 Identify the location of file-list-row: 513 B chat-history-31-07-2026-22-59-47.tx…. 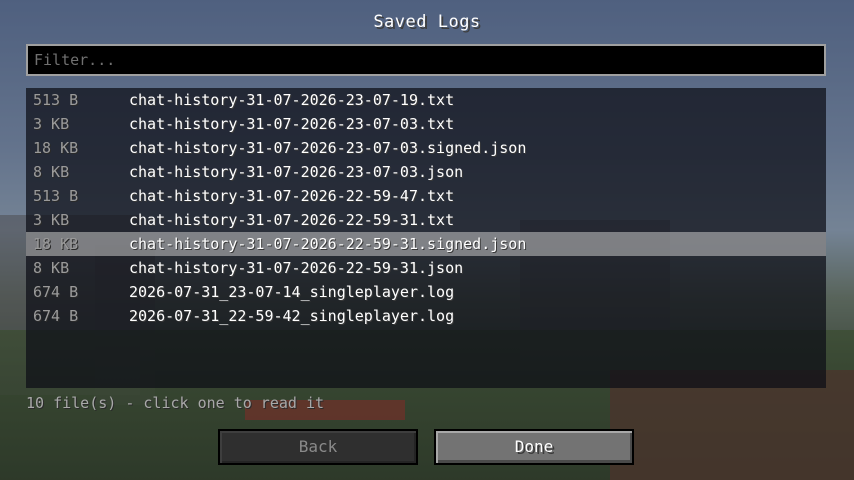
(426, 196).